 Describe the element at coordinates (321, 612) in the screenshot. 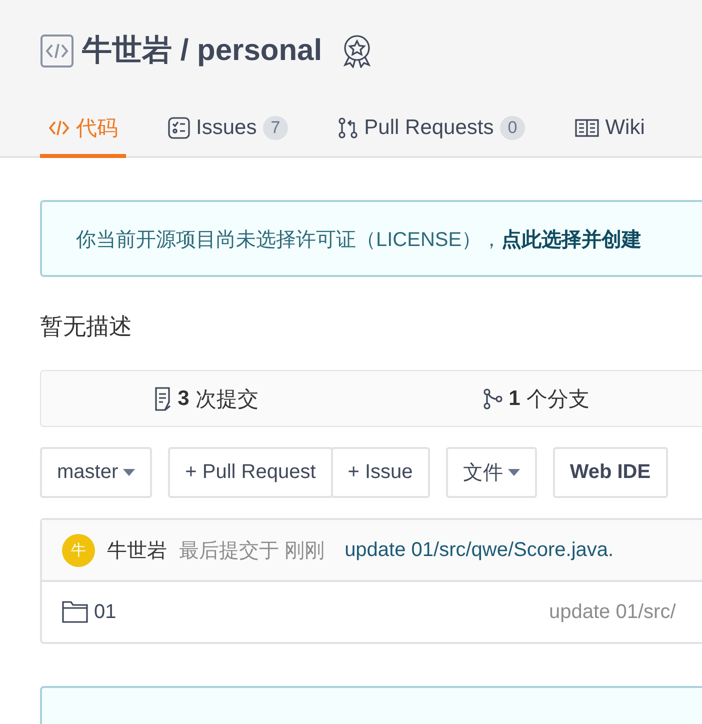

I see `file-name: 01` at that location.